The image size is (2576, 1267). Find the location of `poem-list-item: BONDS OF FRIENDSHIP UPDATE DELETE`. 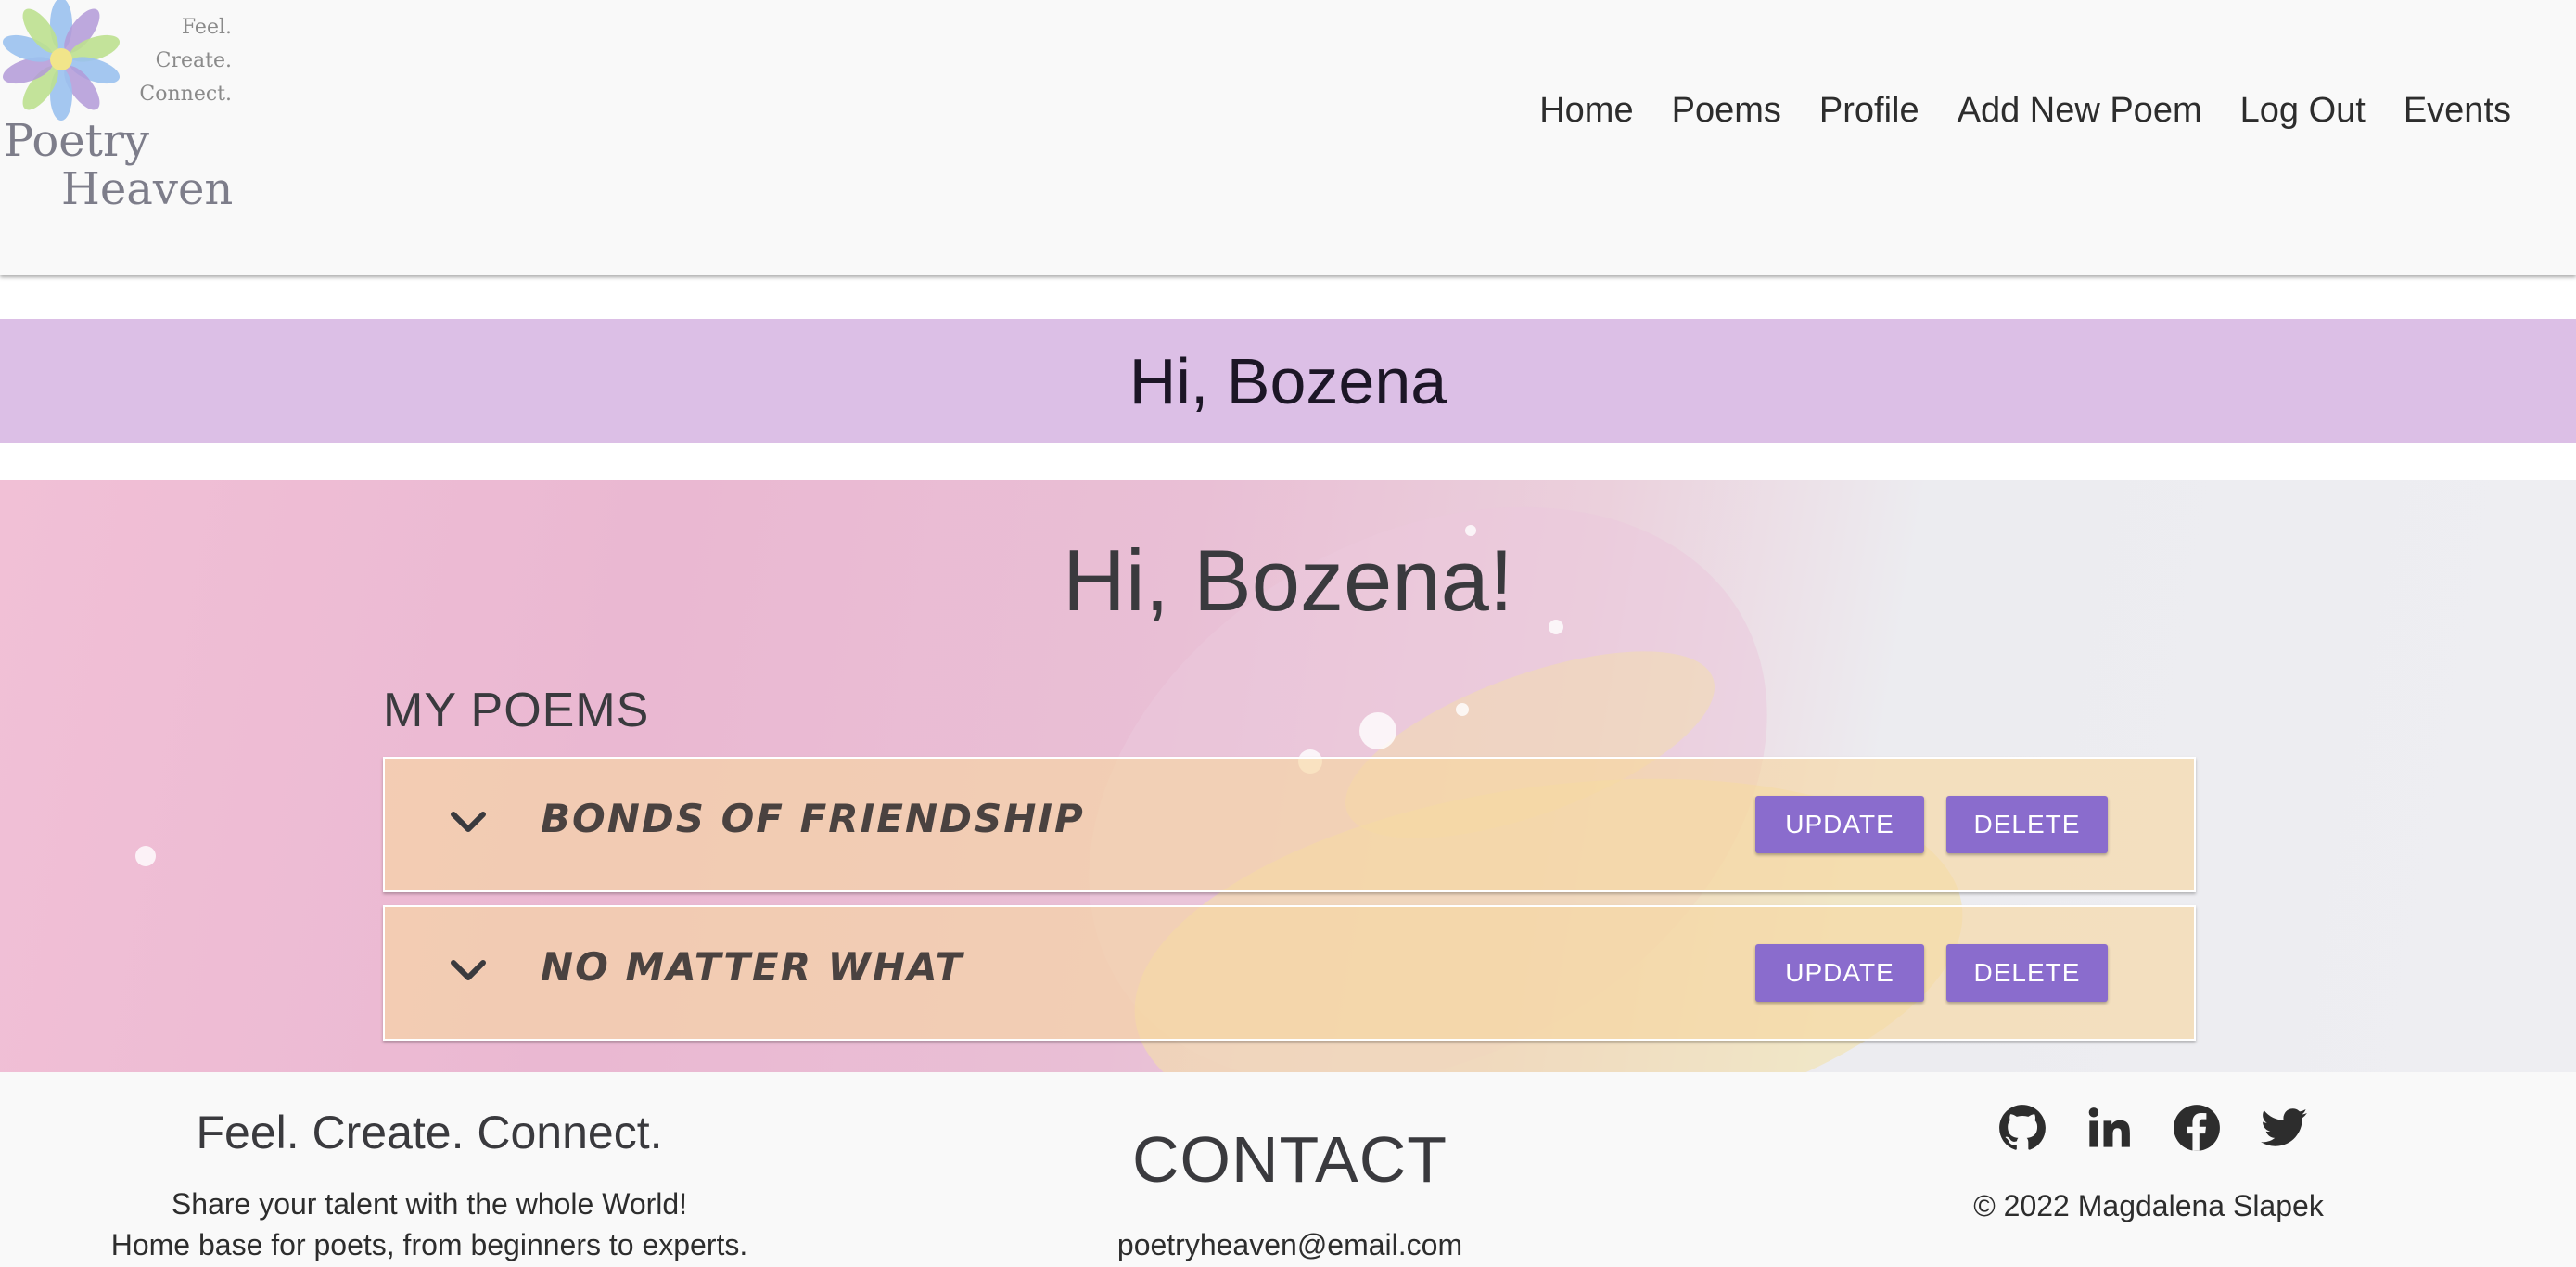

poem-list-item: BONDS OF FRIENDSHIP UPDATE DELETE is located at coordinates (1290, 824).